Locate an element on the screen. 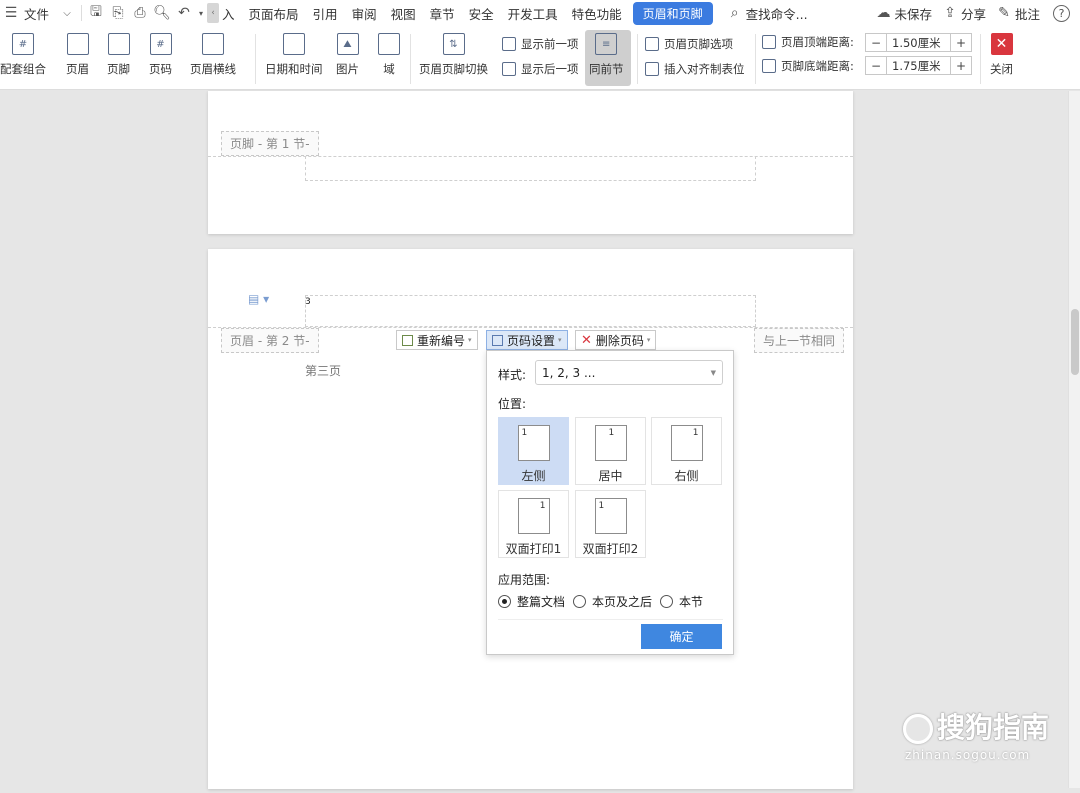 The image size is (1080, 793). save-icon: 🖫 is located at coordinates (96, 13).